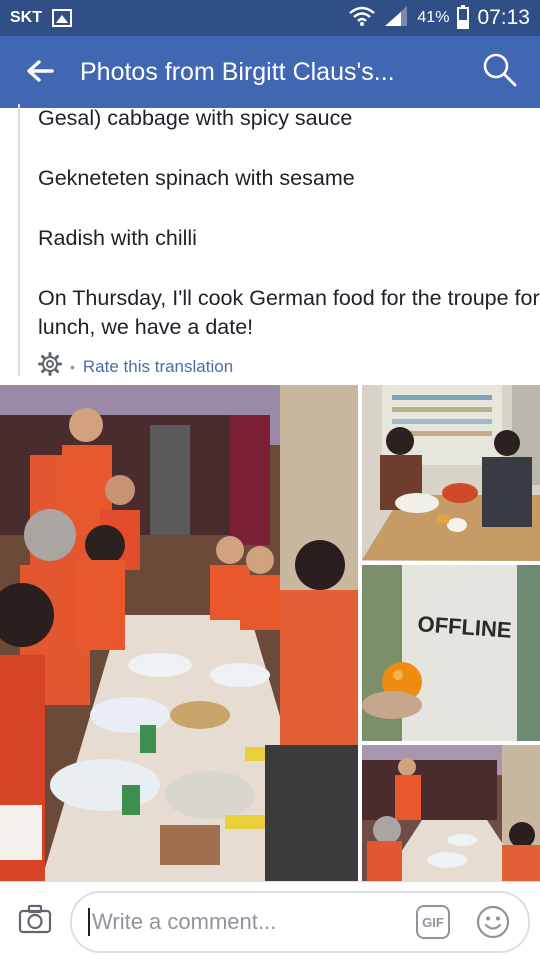 Image resolution: width=540 pixels, height=960 pixels. I want to click on status-bar: SKT 41% 07:13, so click(270, 18).